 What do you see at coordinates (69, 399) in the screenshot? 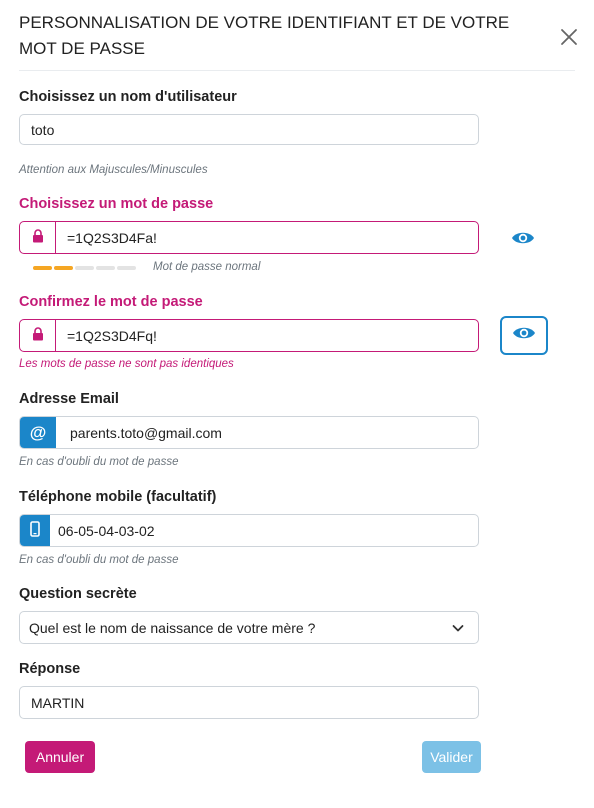
I see `email-label: Adresse Email` at bounding box center [69, 399].